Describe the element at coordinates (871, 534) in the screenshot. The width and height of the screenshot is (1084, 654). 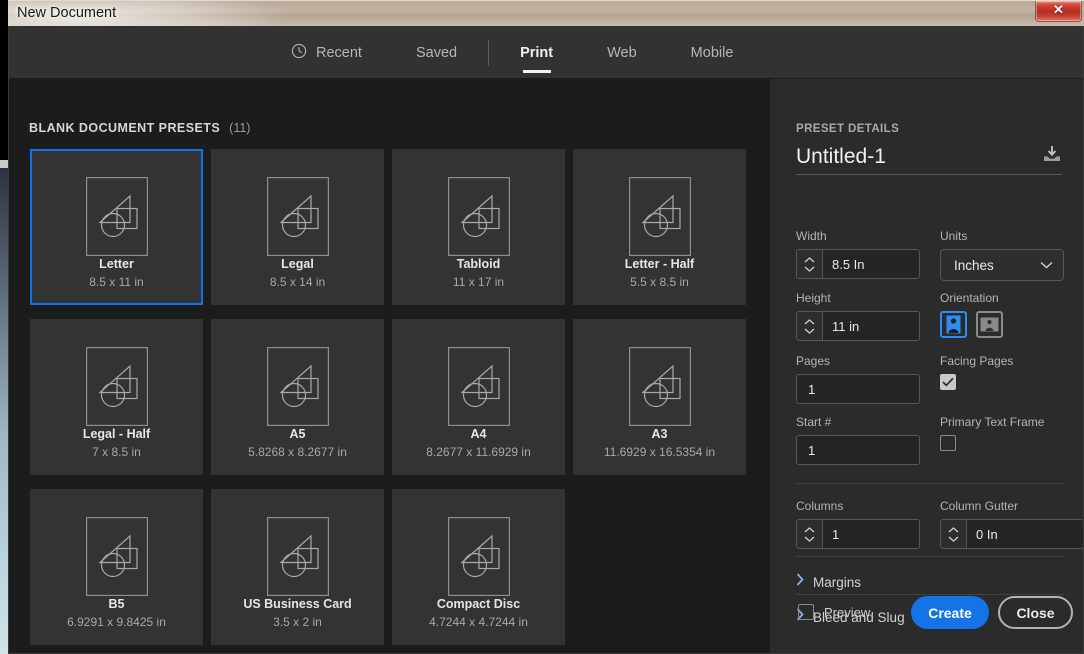
I see `columns-input` at that location.